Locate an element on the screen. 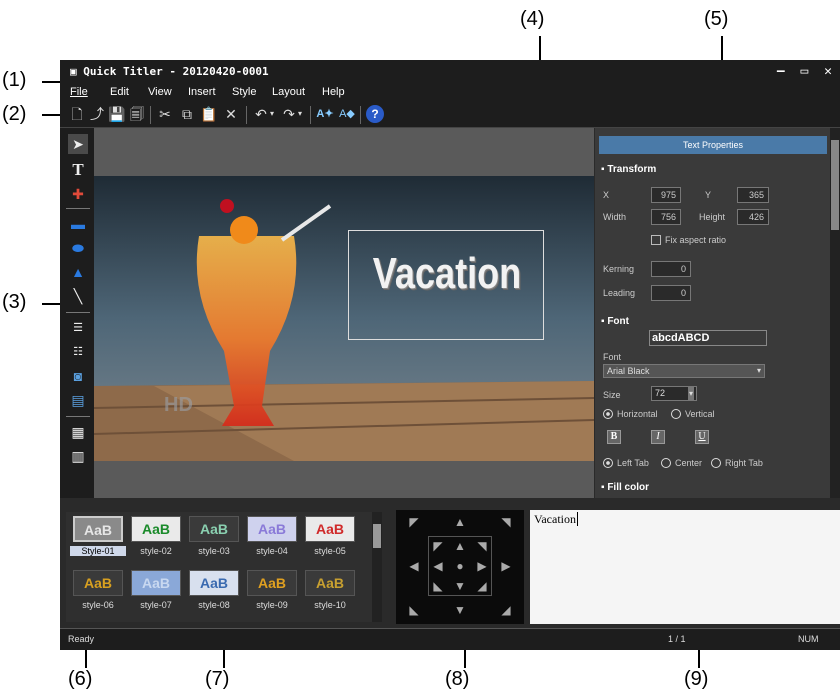 The image size is (840, 695). arrow-down-inner-icon: ▼ is located at coordinates (460, 586).